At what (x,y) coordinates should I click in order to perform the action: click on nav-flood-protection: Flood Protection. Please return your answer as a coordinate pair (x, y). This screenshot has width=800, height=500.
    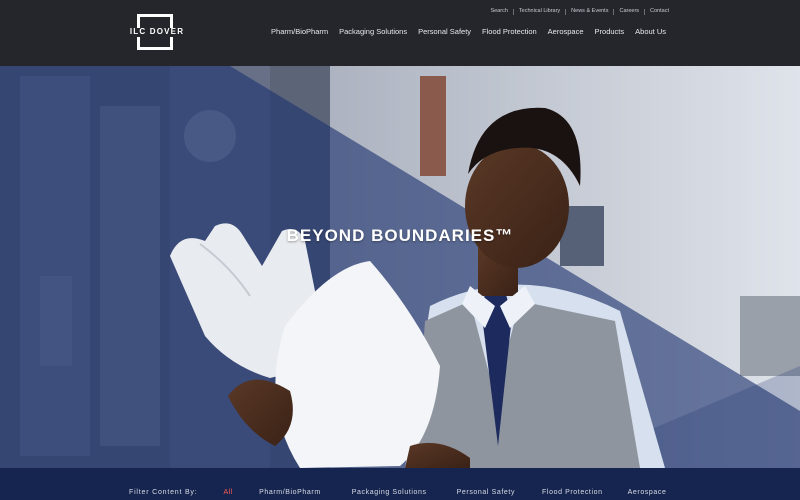
    Looking at the image, I should click on (509, 32).